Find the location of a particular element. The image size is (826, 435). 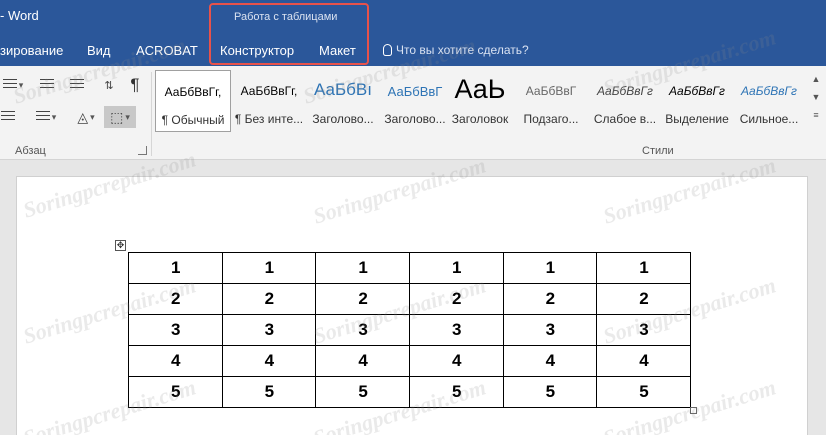

tab-layout: Макет is located at coordinates (337, 50).